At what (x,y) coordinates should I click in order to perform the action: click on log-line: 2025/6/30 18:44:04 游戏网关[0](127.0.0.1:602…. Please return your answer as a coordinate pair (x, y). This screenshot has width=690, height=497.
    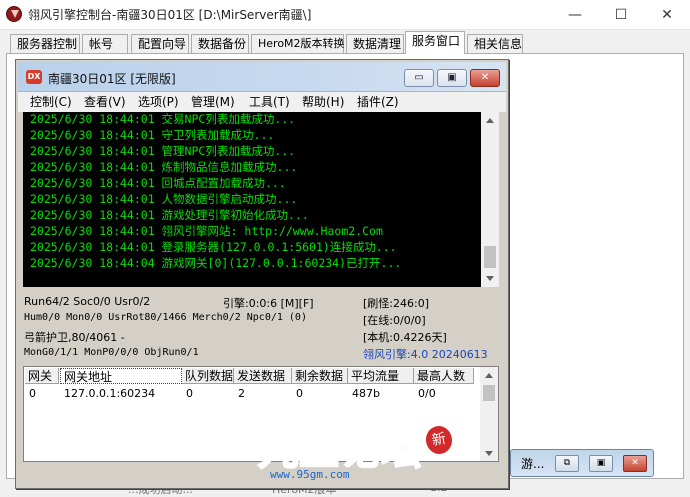
    Looking at the image, I should click on (216, 263).